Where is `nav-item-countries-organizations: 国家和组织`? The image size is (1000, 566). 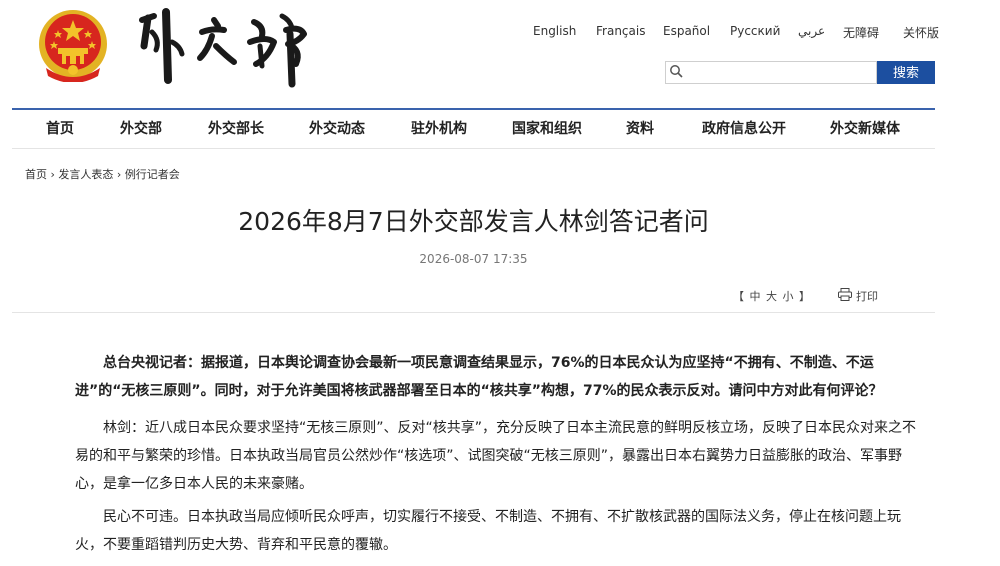
nav-item-countries-organizations: 国家和组织 is located at coordinates (547, 129).